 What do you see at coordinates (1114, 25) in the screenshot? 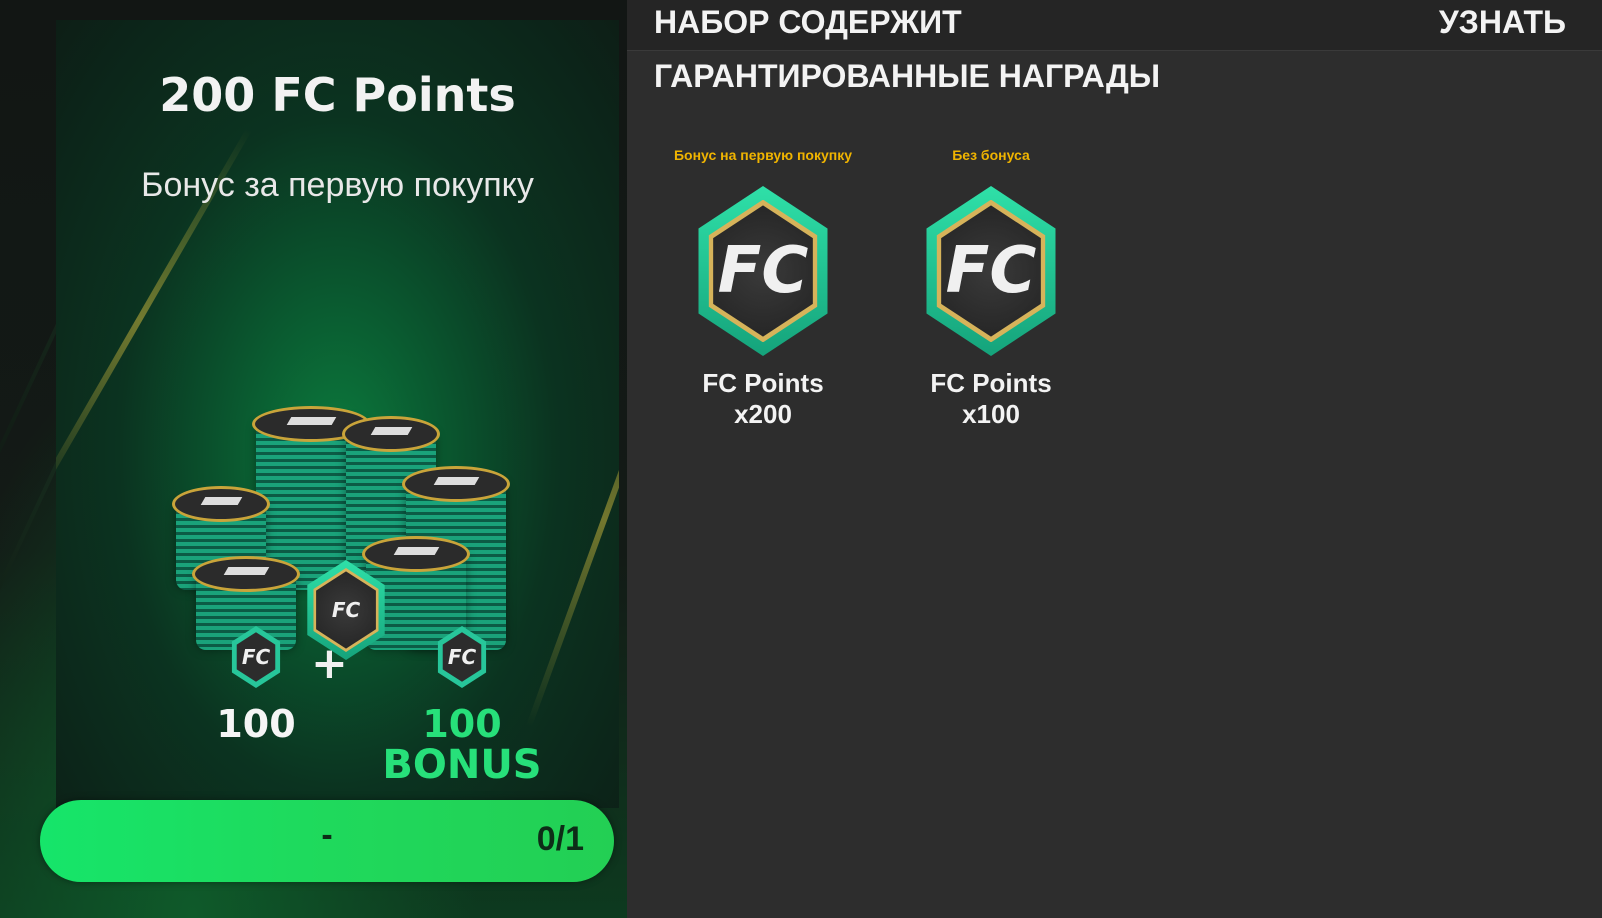
I see `panel-header: НАБОР СОДЕРЖИТ УЗНАТЬ` at bounding box center [1114, 25].